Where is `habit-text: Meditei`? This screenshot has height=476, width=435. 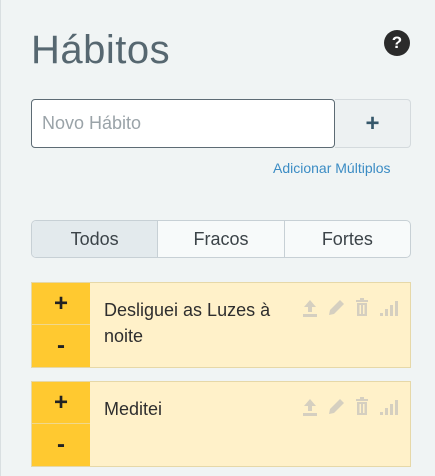
habit-text: Meditei is located at coordinates (133, 409).